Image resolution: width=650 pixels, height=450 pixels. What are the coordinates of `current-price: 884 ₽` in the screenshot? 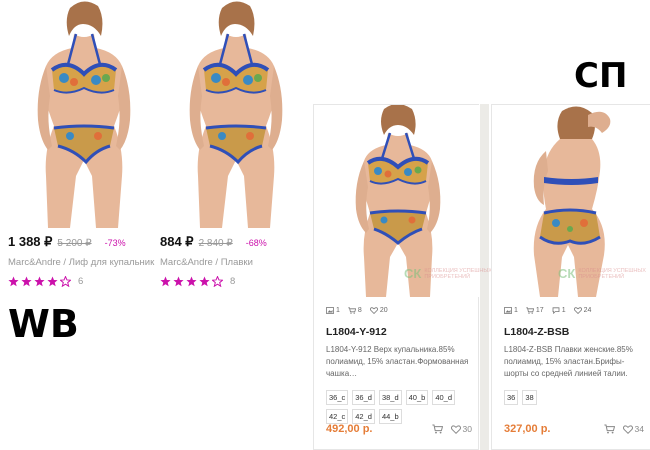 It's located at (177, 241).